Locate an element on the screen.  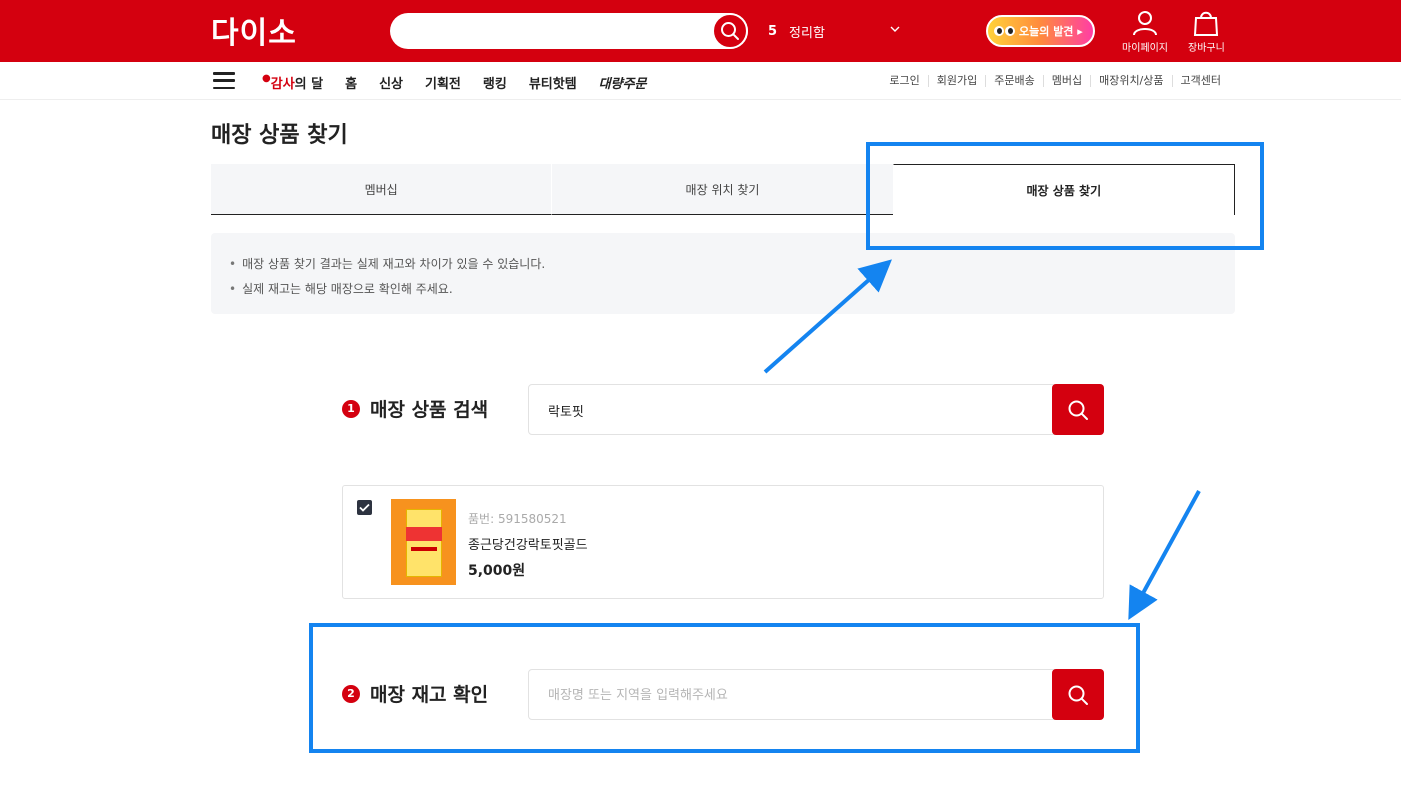
nav-item-ranking: 랭킹 is located at coordinates (495, 82).